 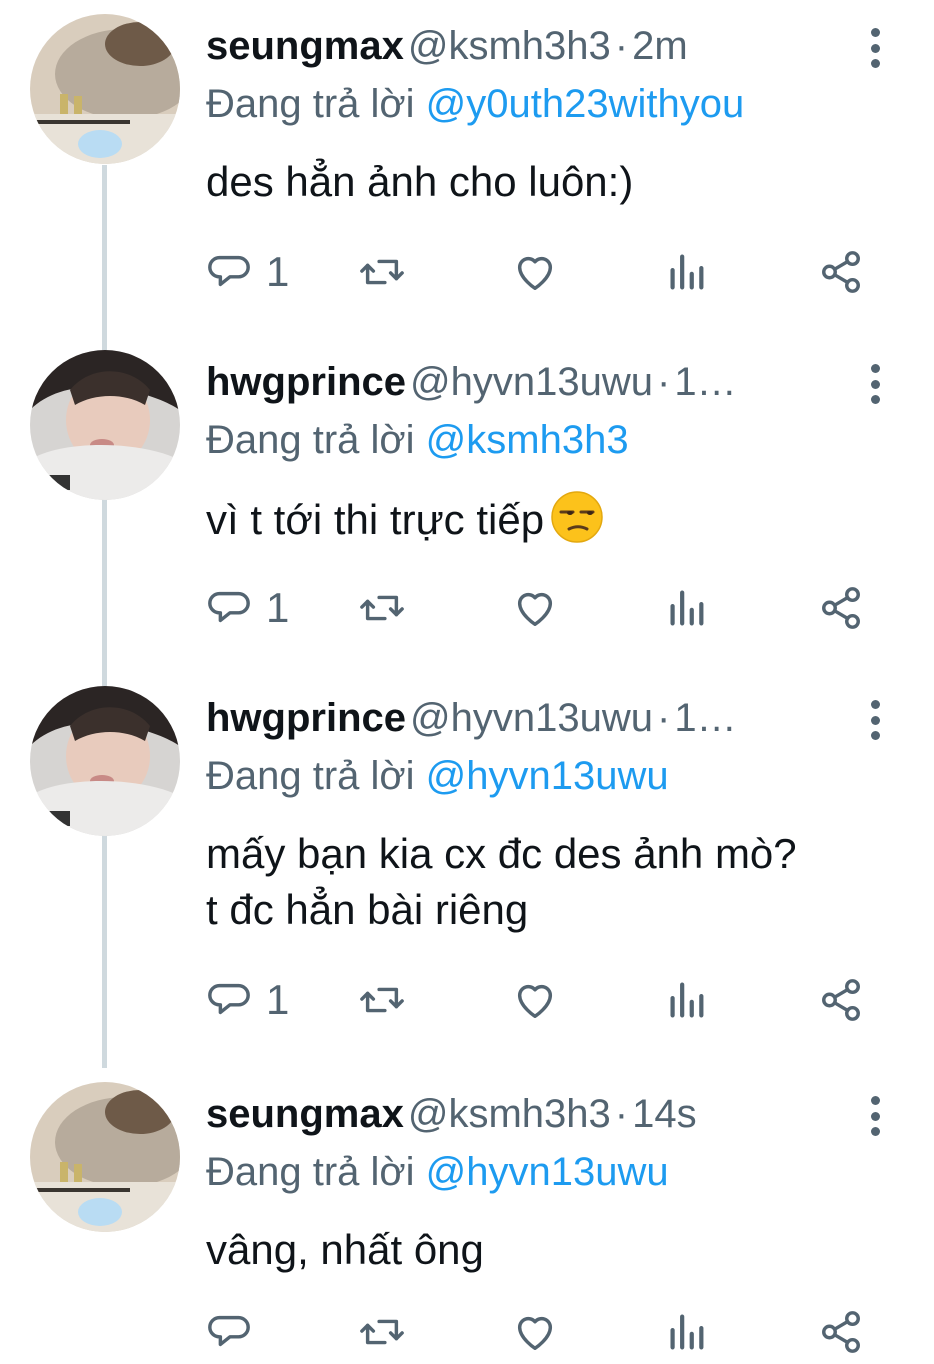 What do you see at coordinates (664, 1114) in the screenshot?
I see `timestamp: 14s` at bounding box center [664, 1114].